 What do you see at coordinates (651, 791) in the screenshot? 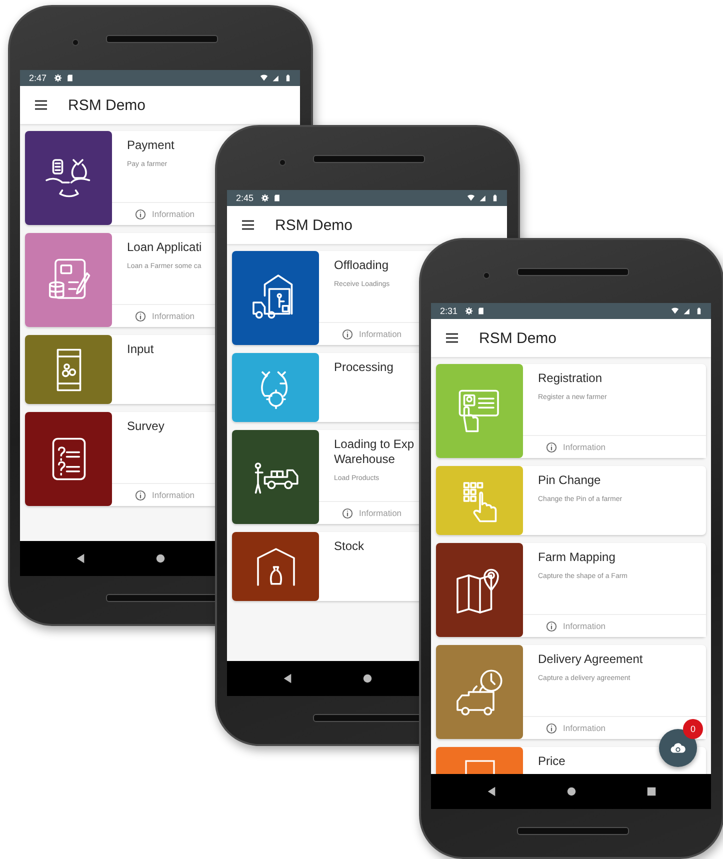
I see `recents-icon` at bounding box center [651, 791].